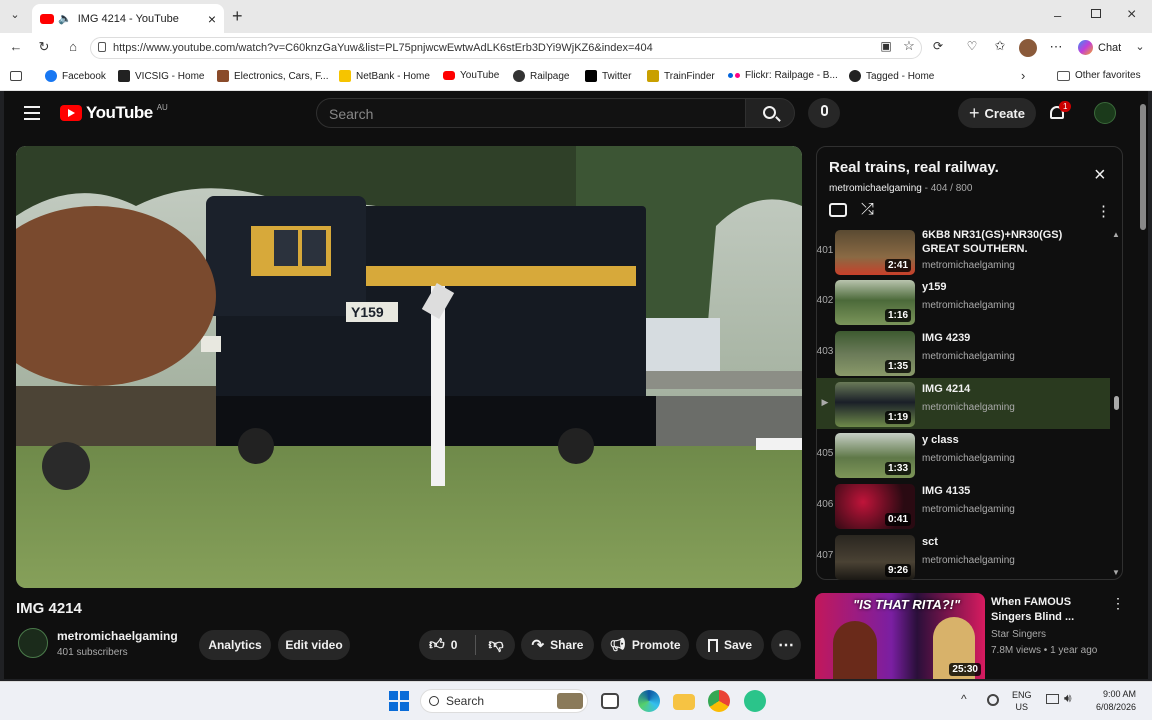 This screenshot has width=1152, height=720. What do you see at coordinates (399, 701) in the screenshot?
I see `start-button` at bounding box center [399, 701].